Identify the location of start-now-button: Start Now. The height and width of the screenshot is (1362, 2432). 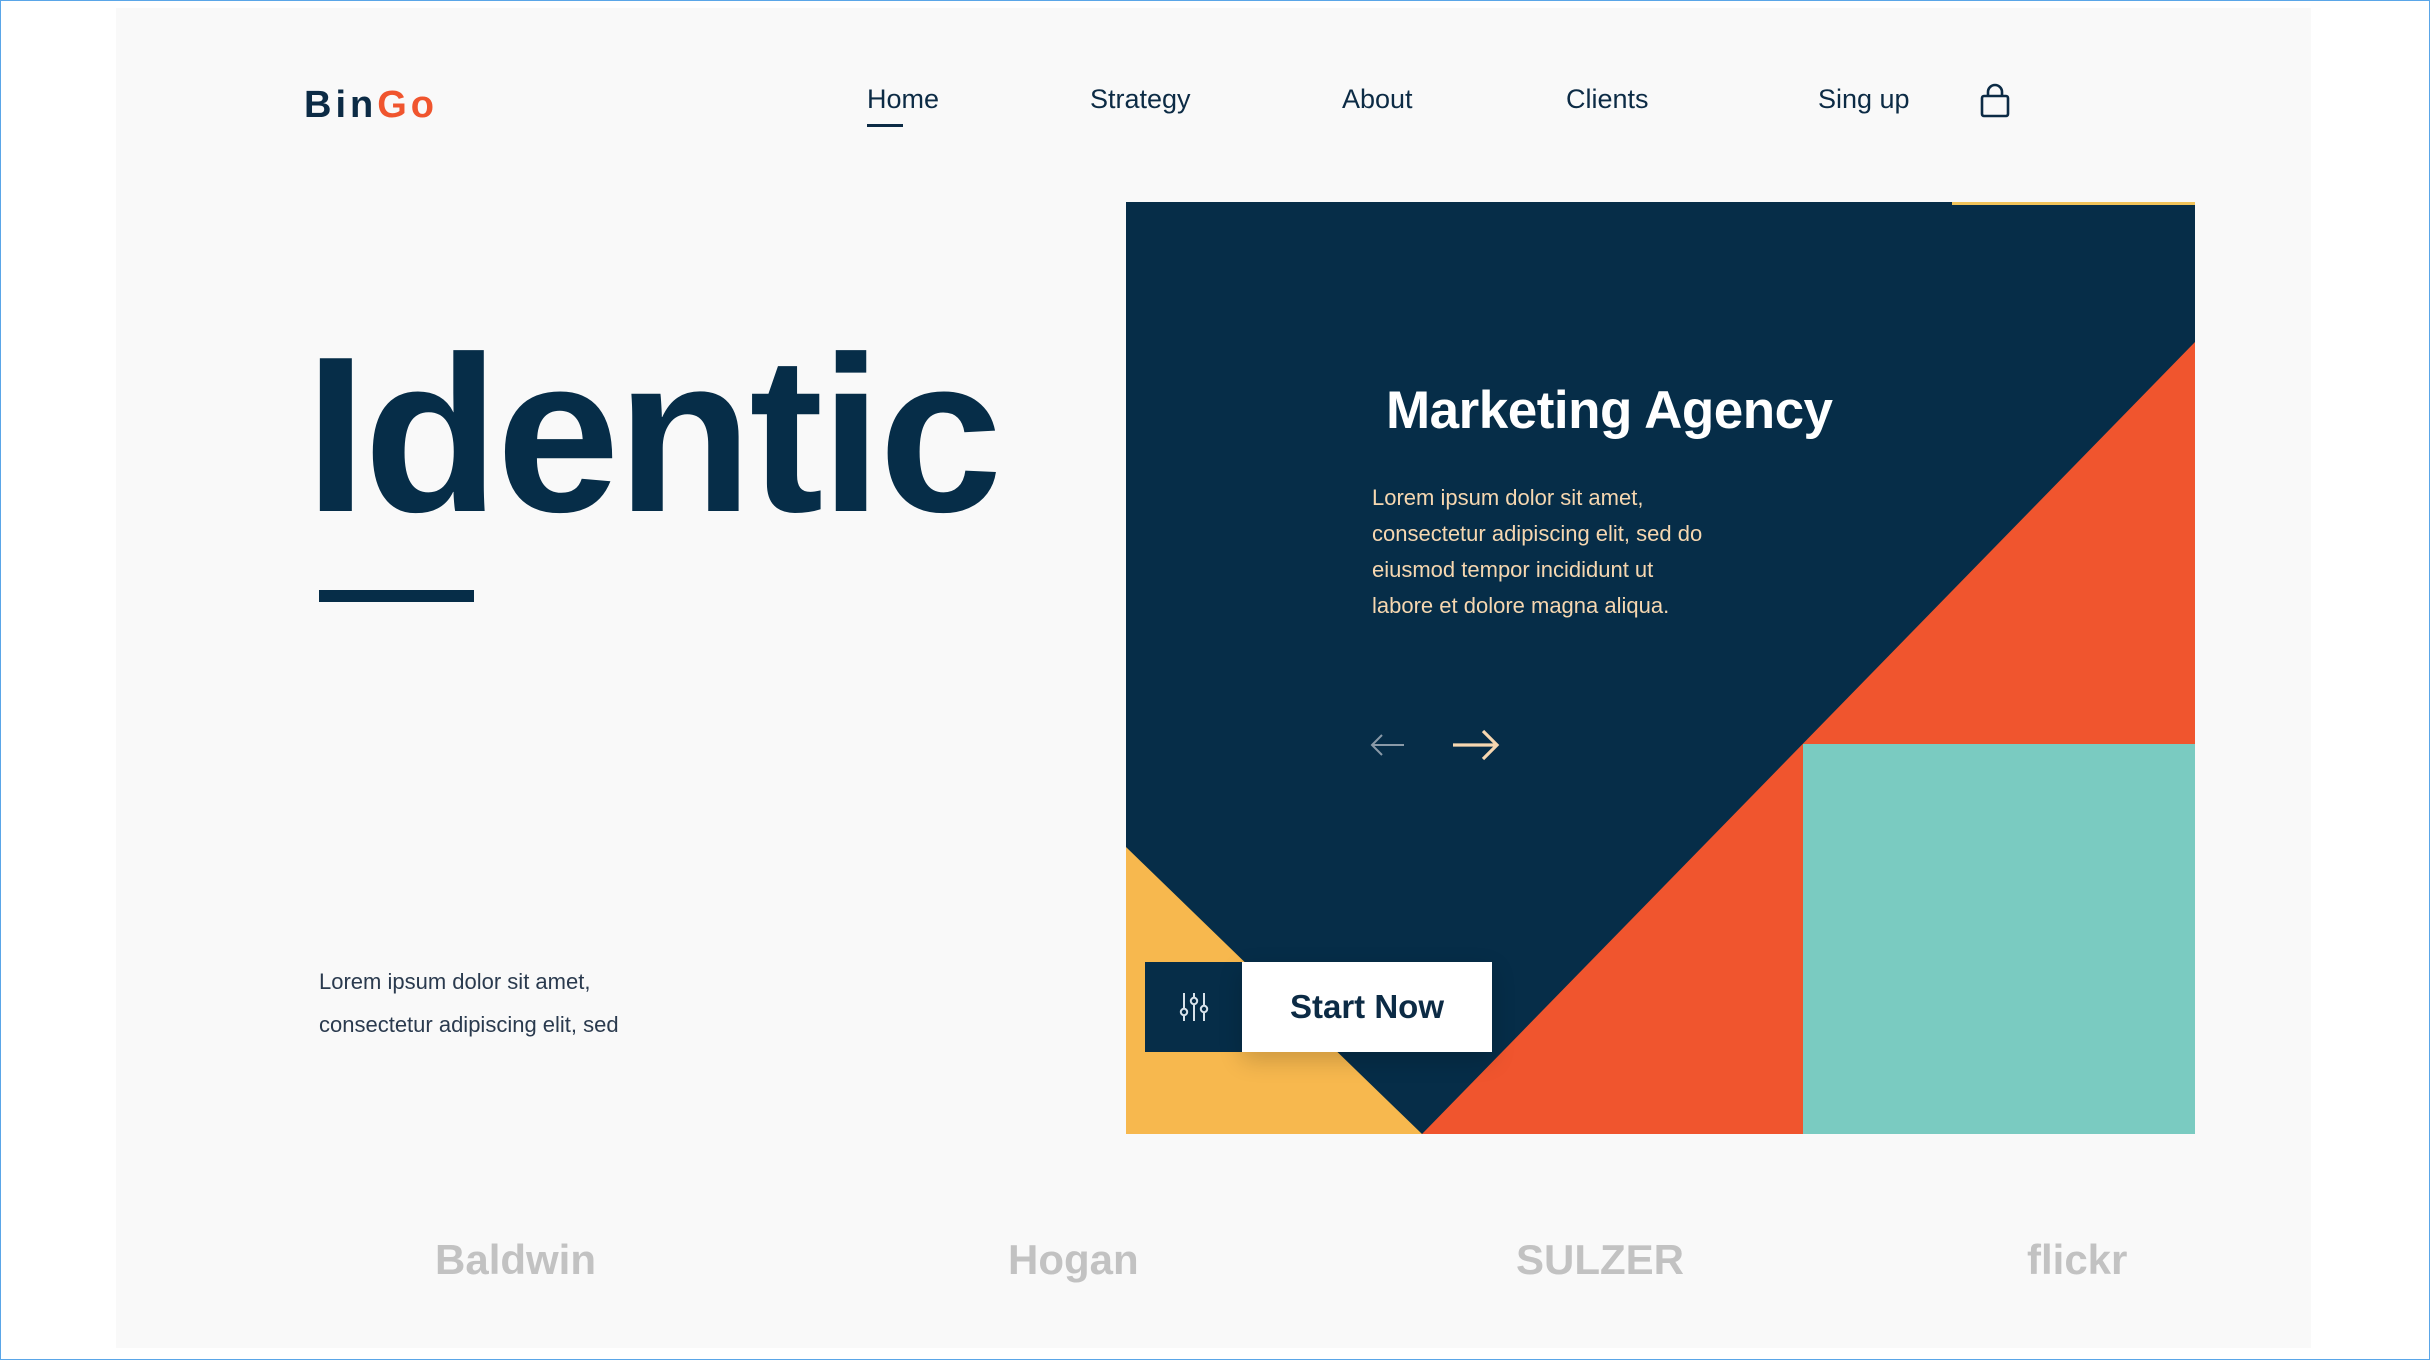
(1367, 1007).